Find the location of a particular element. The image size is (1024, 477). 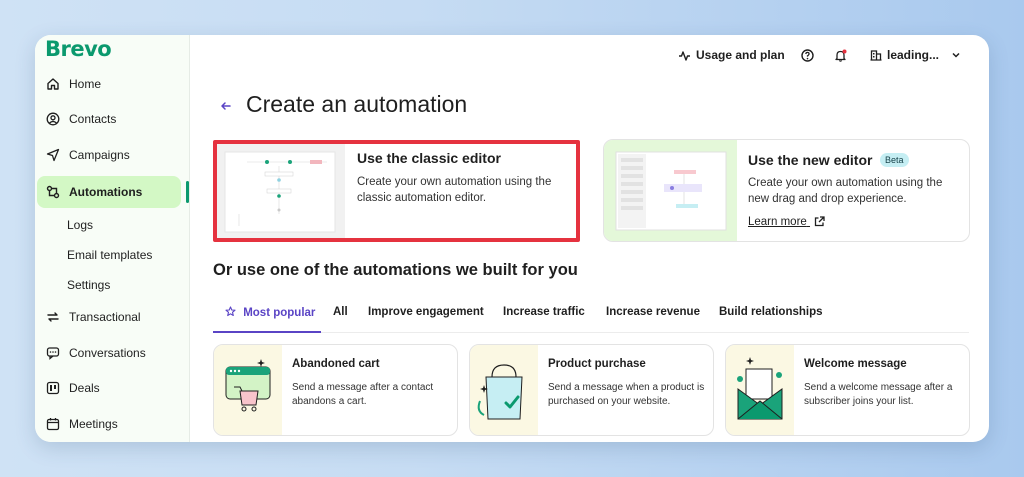

new-editor-thumbnail is located at coordinates (670, 190).